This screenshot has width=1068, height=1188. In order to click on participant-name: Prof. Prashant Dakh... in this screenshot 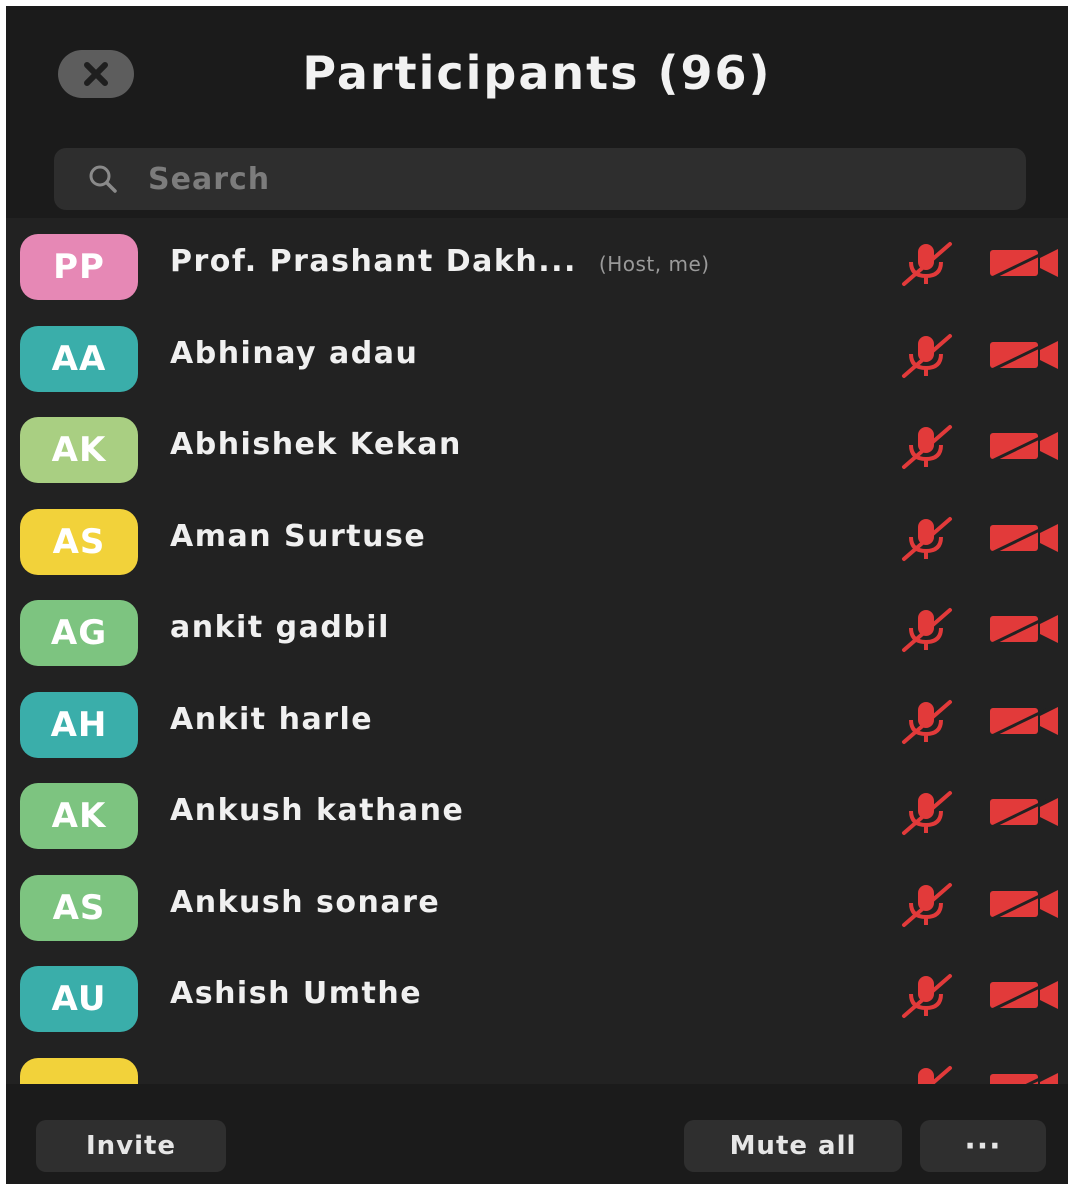, I will do `click(373, 261)`.